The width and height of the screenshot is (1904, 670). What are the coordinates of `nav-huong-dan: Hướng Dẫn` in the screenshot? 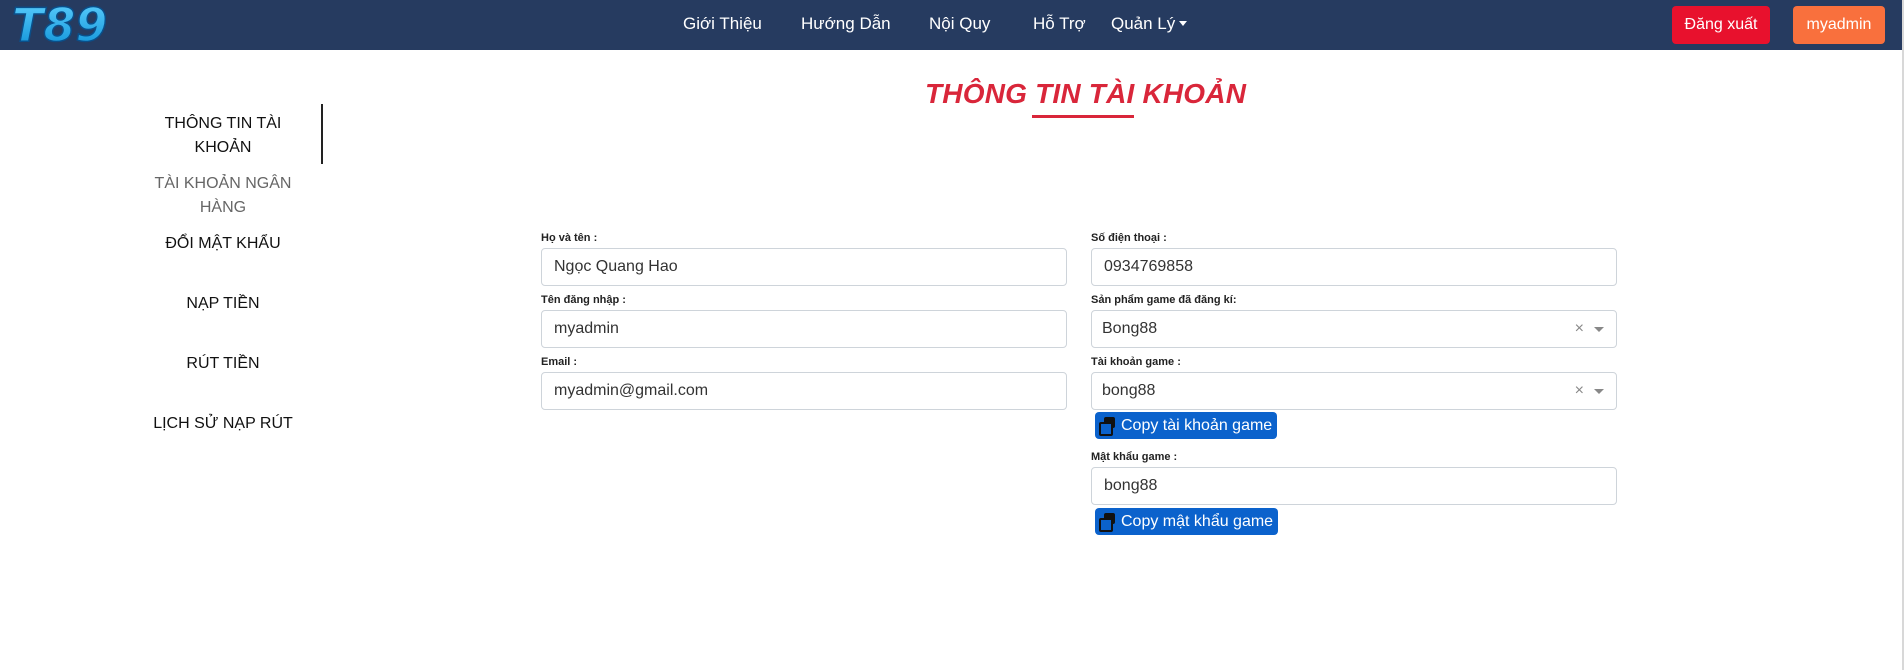 It's located at (846, 24).